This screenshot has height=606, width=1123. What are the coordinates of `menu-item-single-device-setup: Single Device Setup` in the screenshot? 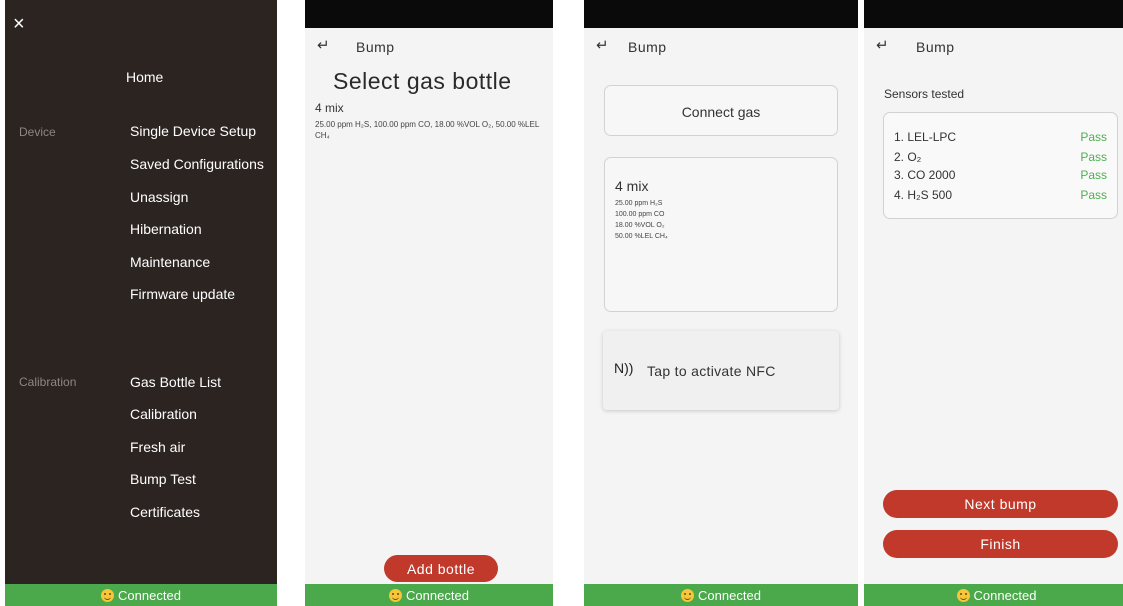 It's located at (193, 131).